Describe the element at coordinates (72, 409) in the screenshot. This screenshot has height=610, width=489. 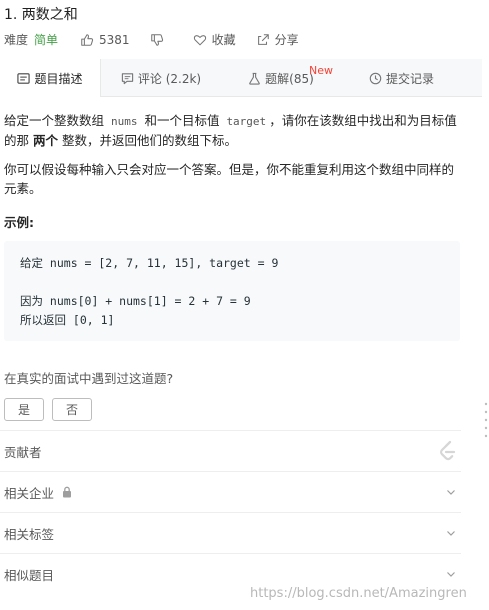
I see `no-button: 否` at that location.